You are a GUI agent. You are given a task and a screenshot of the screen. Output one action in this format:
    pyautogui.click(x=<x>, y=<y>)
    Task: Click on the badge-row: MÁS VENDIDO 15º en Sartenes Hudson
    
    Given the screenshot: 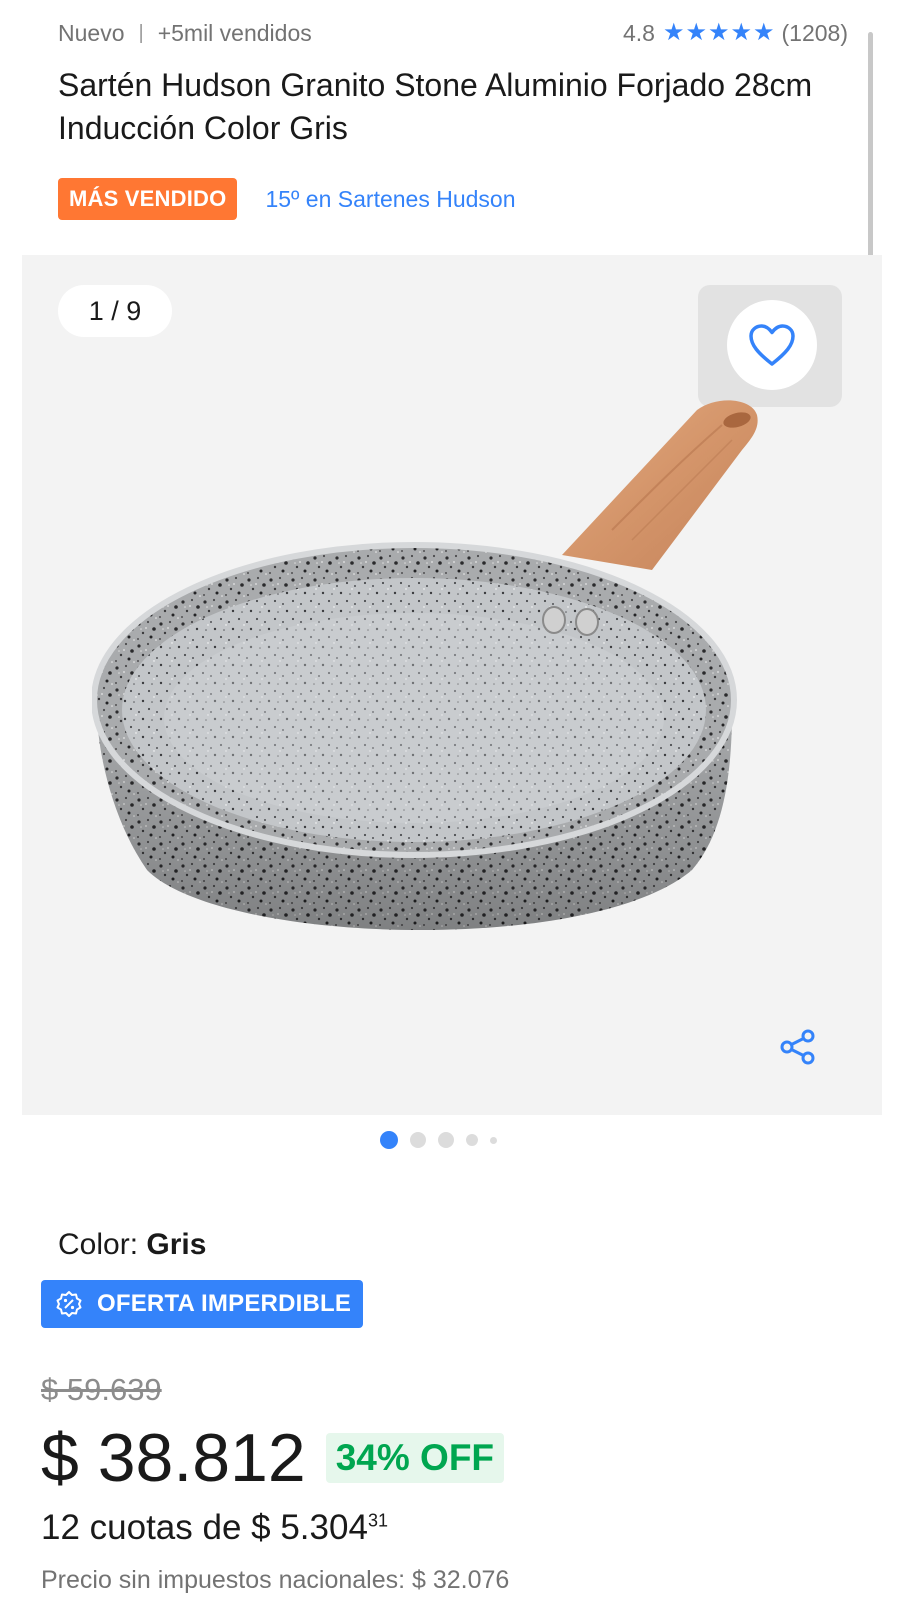 What is the action you would take?
    pyautogui.click(x=287, y=199)
    